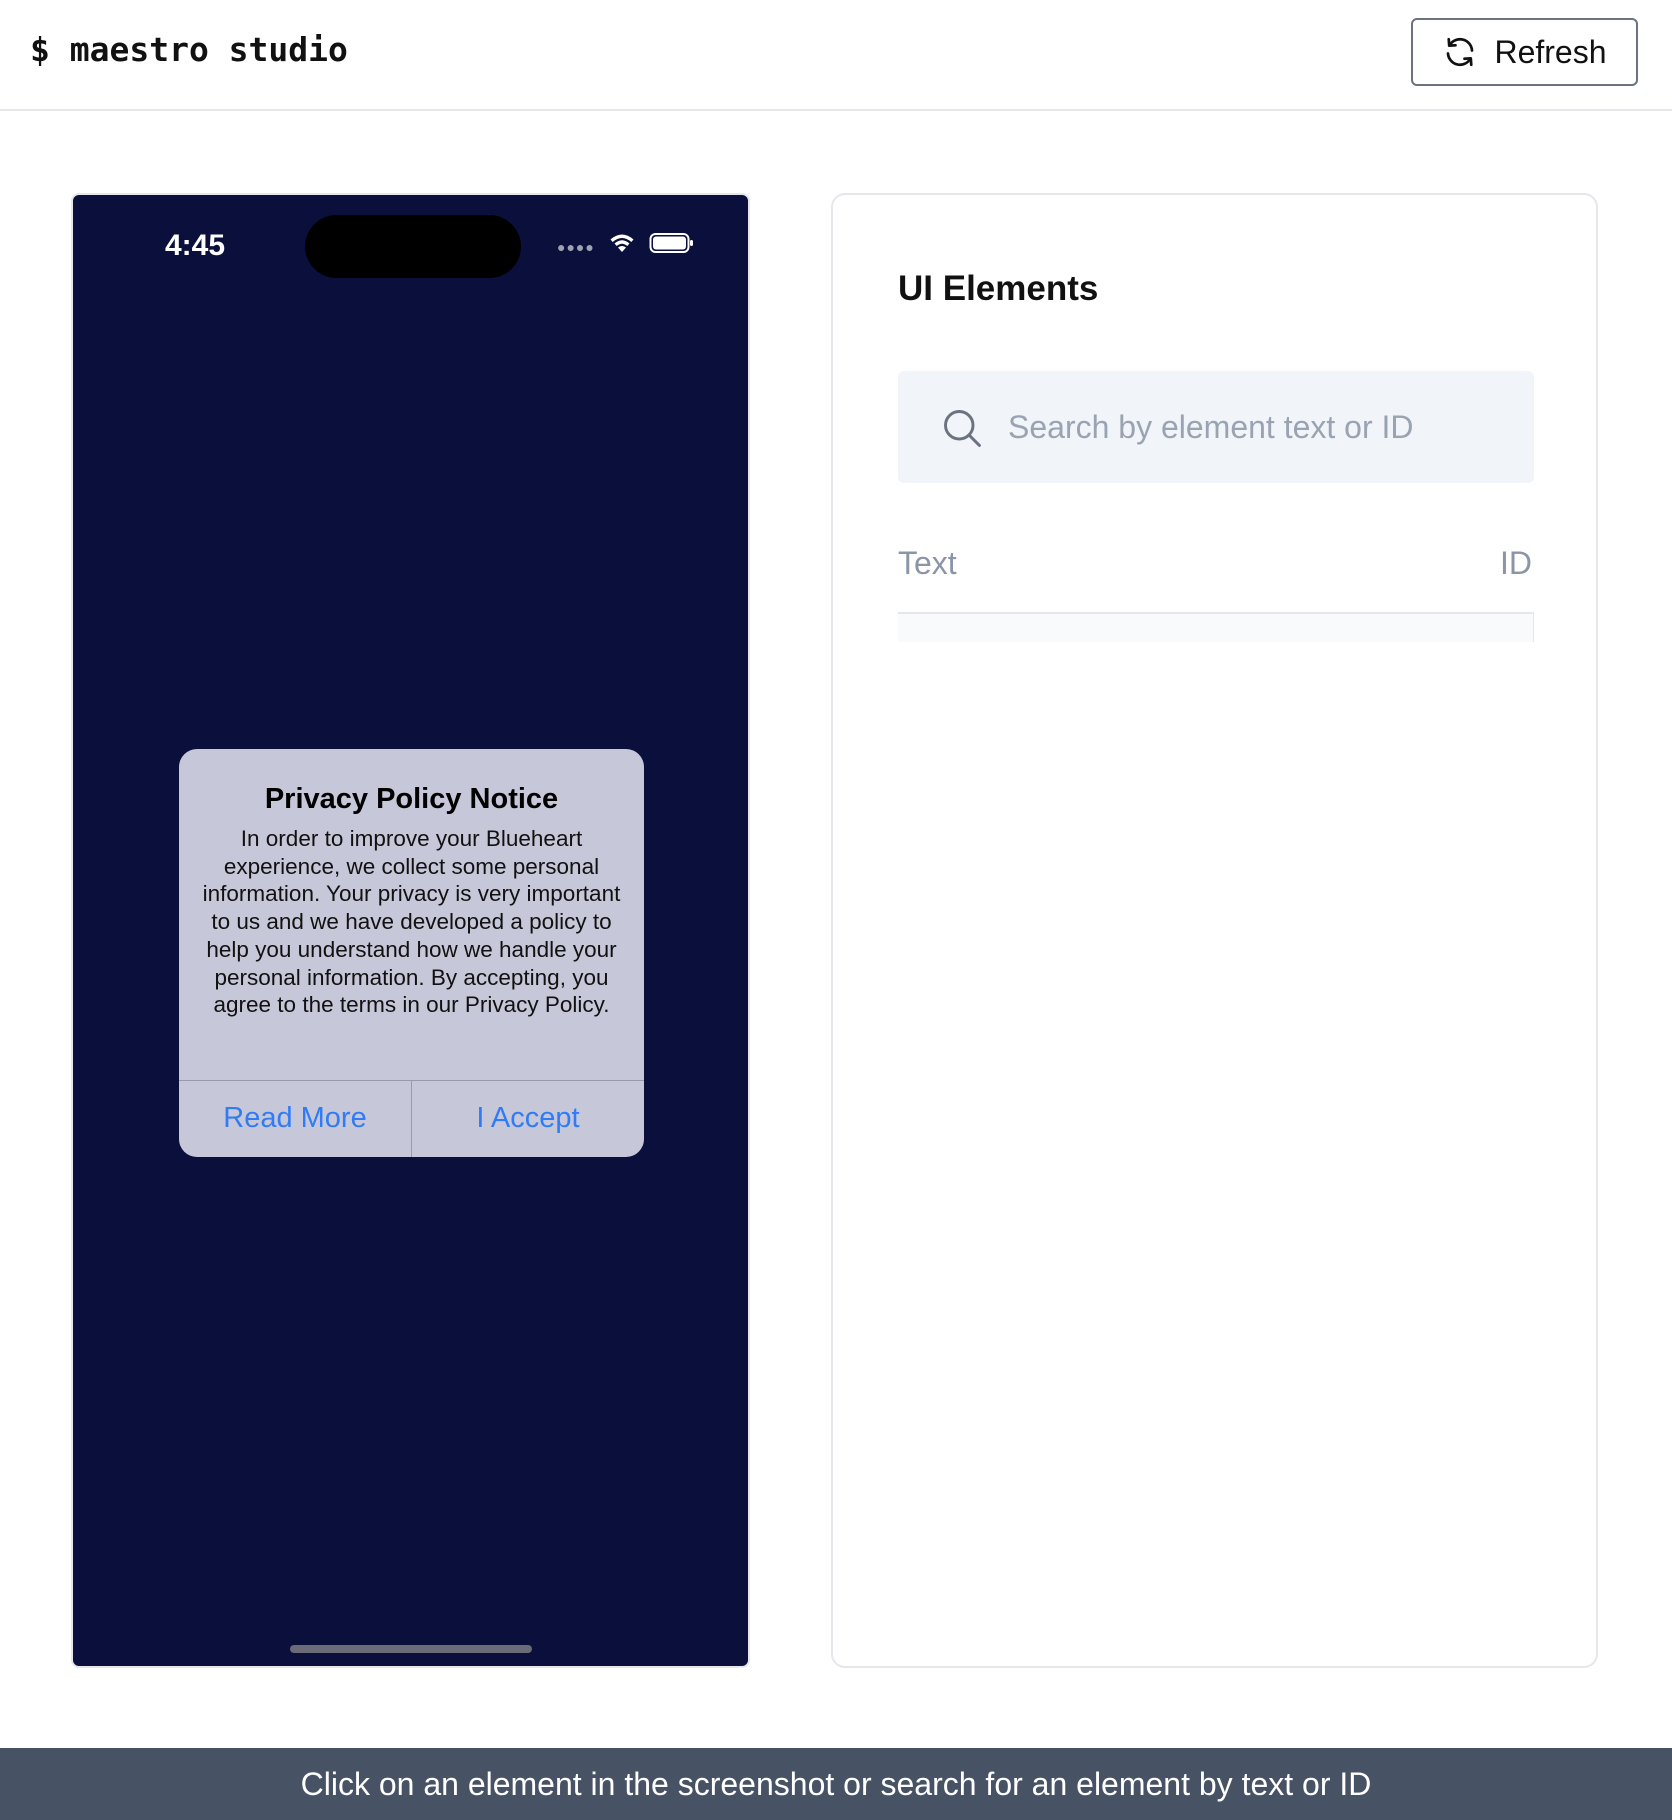  Describe the element at coordinates (1516, 563) in the screenshot. I see `column-header-id: ID` at that location.